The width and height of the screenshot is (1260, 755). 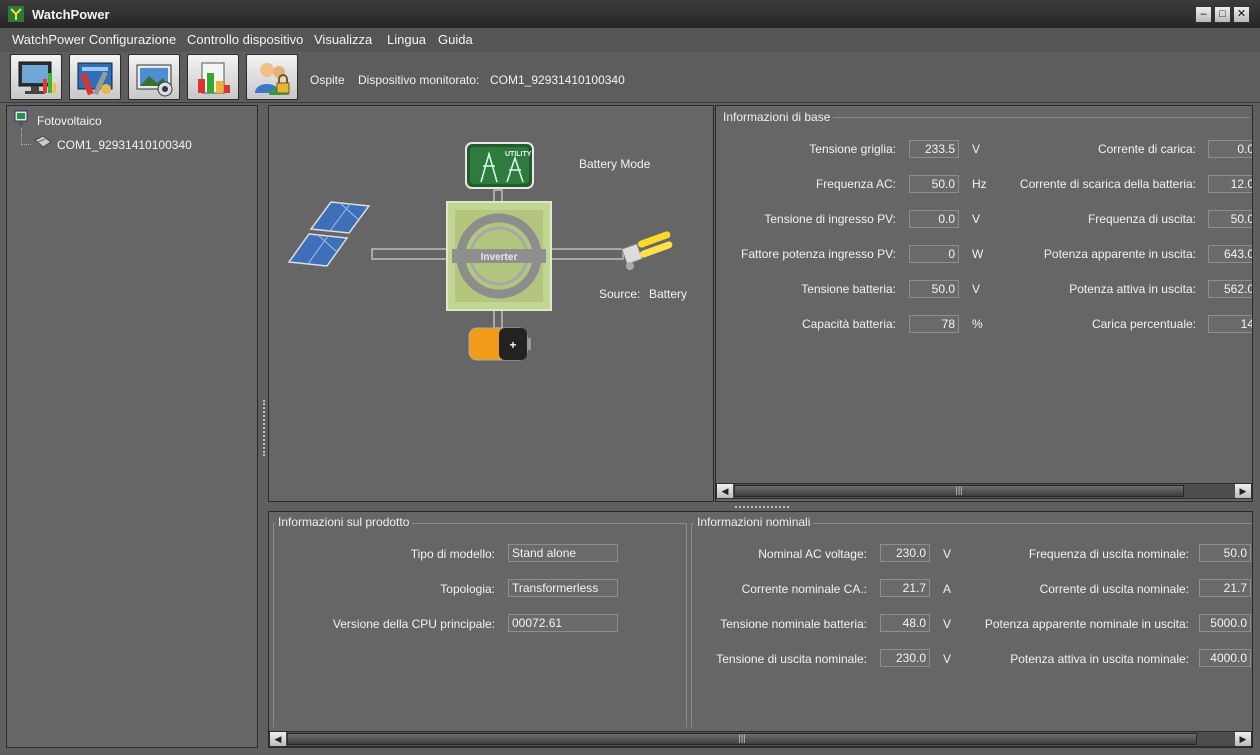 I want to click on bottom-scroll-left-arrow-icon: ◀, so click(x=278, y=739).